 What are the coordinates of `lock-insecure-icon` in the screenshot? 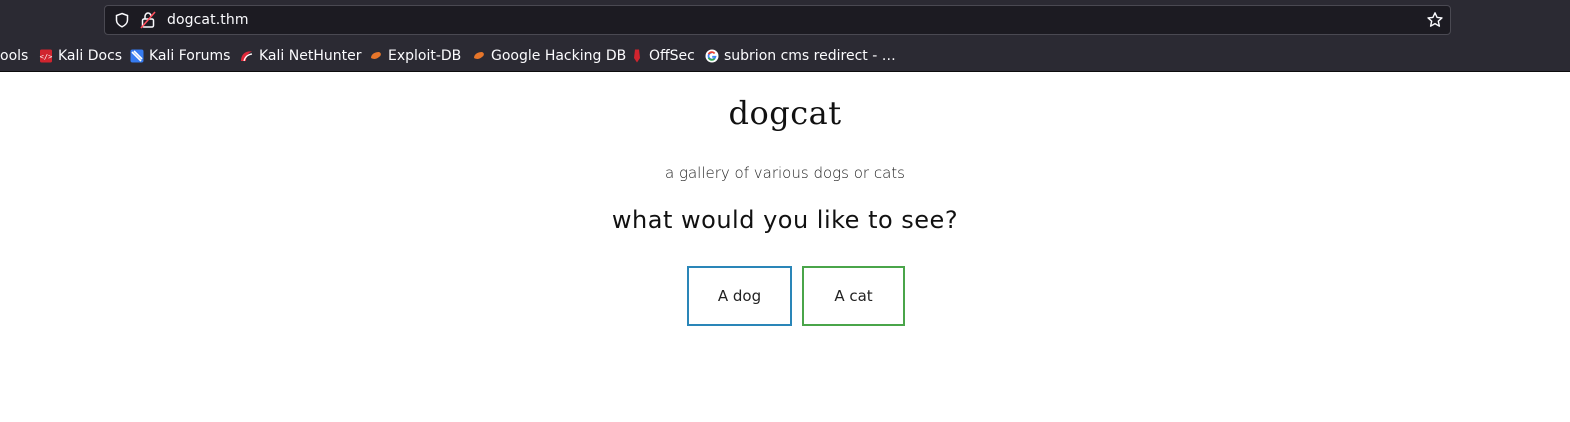 It's located at (148, 20).